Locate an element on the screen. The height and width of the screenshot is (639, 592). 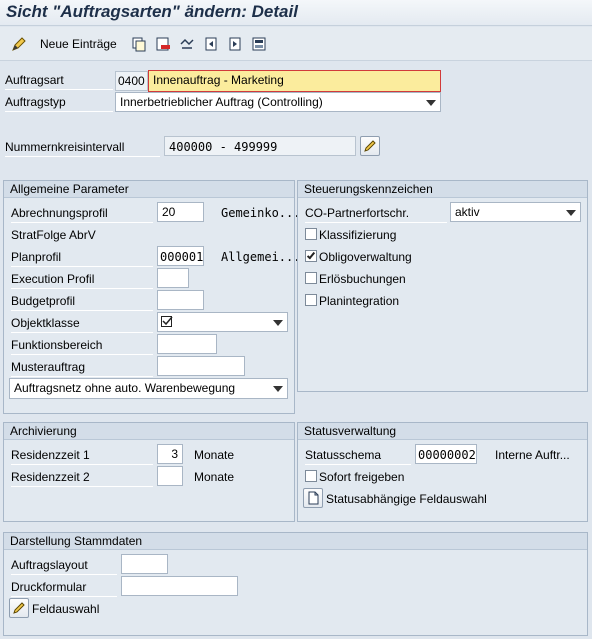
klassifizierung-checkbox is located at coordinates (311, 234).